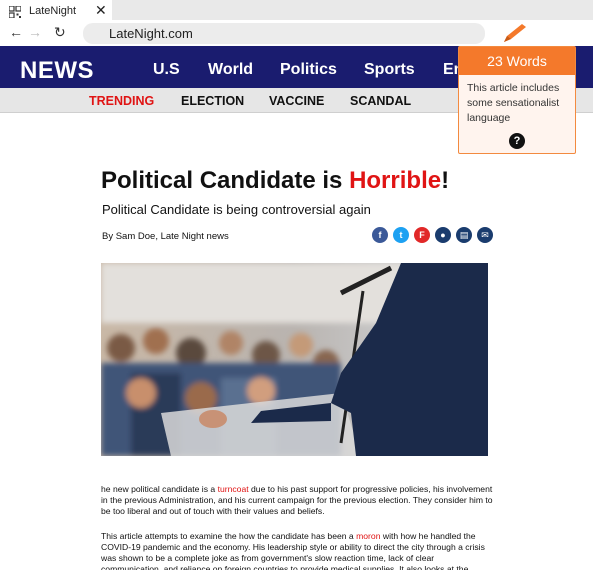 Image resolution: width=593 pixels, height=570 pixels. I want to click on print-icon: ▤, so click(464, 235).